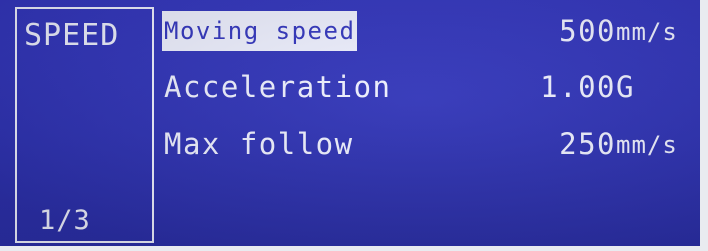 The height and width of the screenshot is (251, 708). What do you see at coordinates (431, 145) in the screenshot?
I see `setting-row-max-follow: Max follow 250 mm/s` at bounding box center [431, 145].